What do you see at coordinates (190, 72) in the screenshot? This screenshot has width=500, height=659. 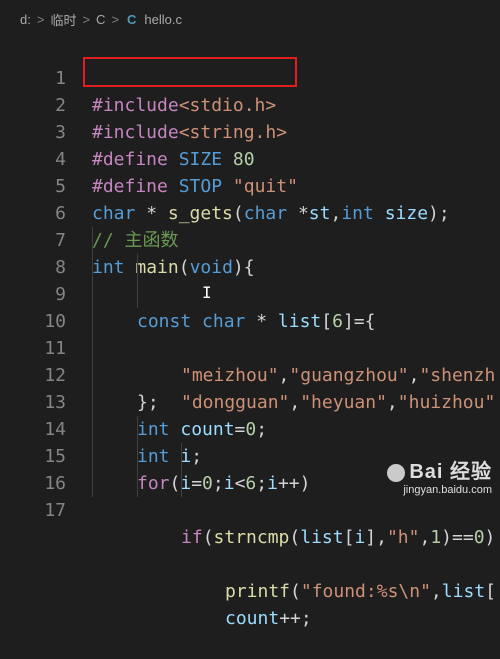 I see `highlight-box` at bounding box center [190, 72].